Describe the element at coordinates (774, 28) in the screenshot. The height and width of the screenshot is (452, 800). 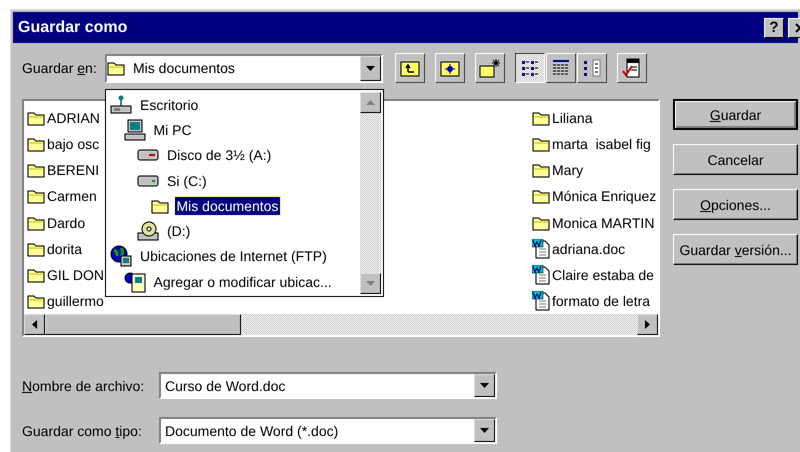
I see `help-button: ?` at that location.